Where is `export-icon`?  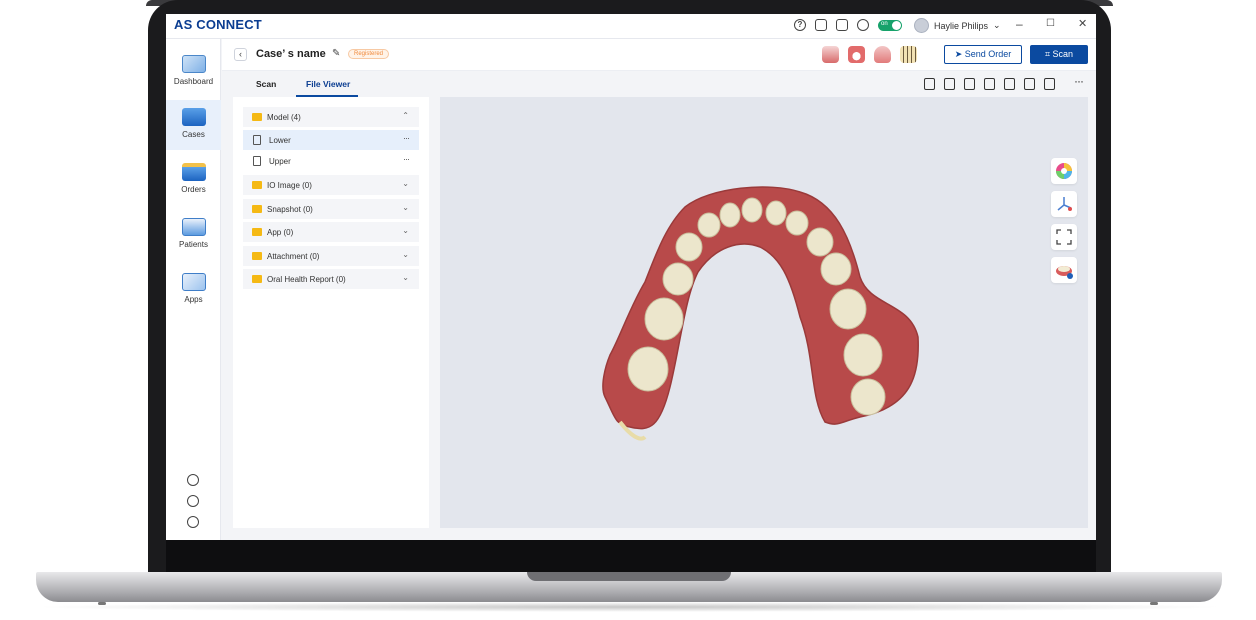 export-icon is located at coordinates (929, 84).